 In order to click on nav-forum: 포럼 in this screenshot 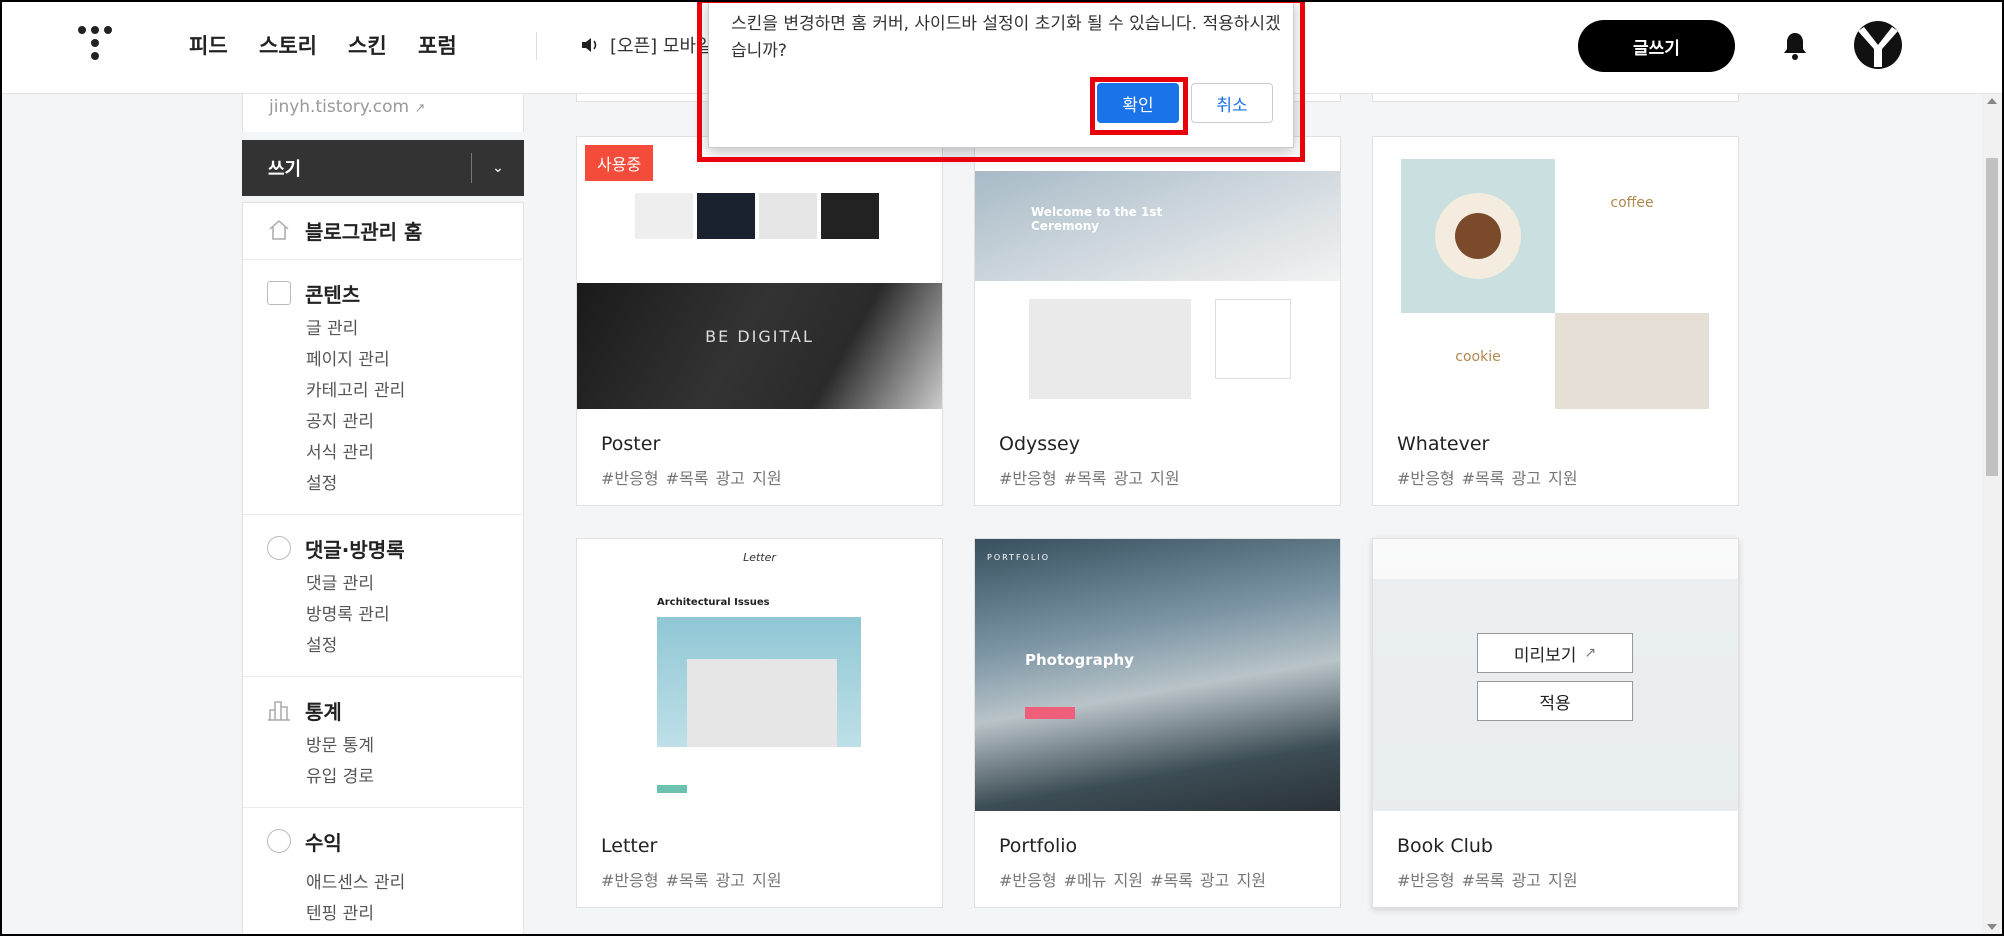, I will do `click(437, 45)`.